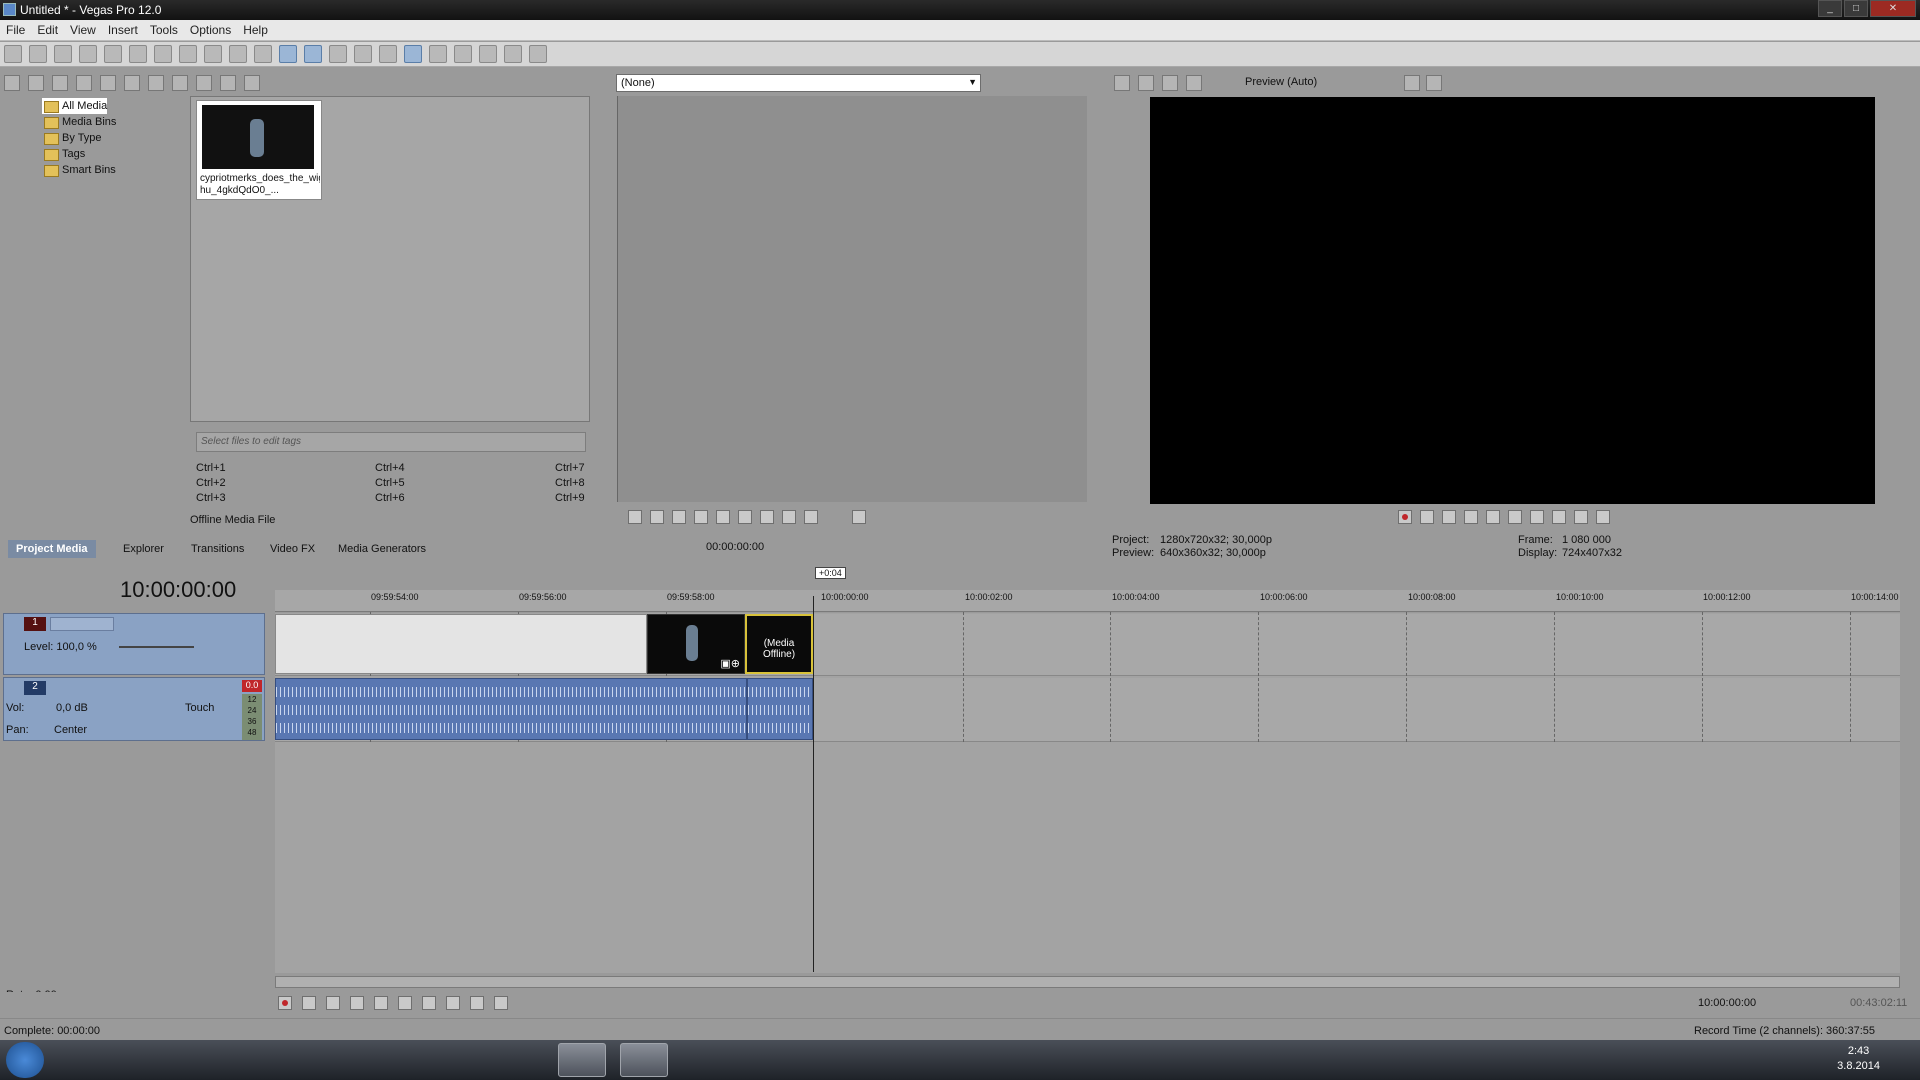 The image size is (1920, 1080). I want to click on file-explorer-icon, so click(210, 1060).